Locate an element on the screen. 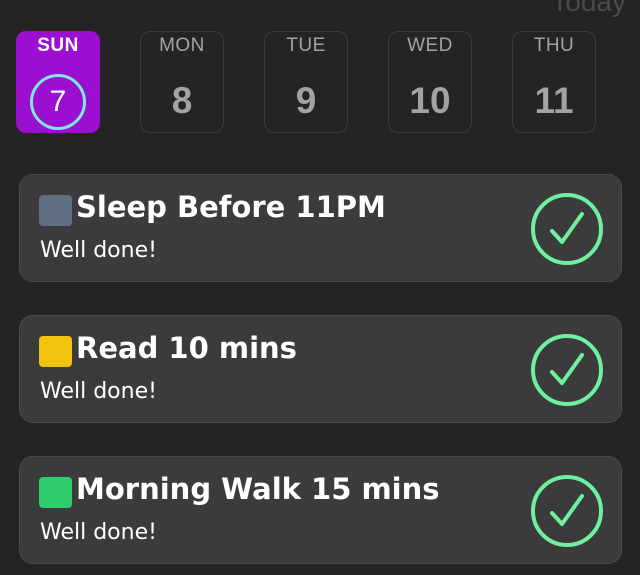  day-of-week-label: TUE is located at coordinates (306, 45).